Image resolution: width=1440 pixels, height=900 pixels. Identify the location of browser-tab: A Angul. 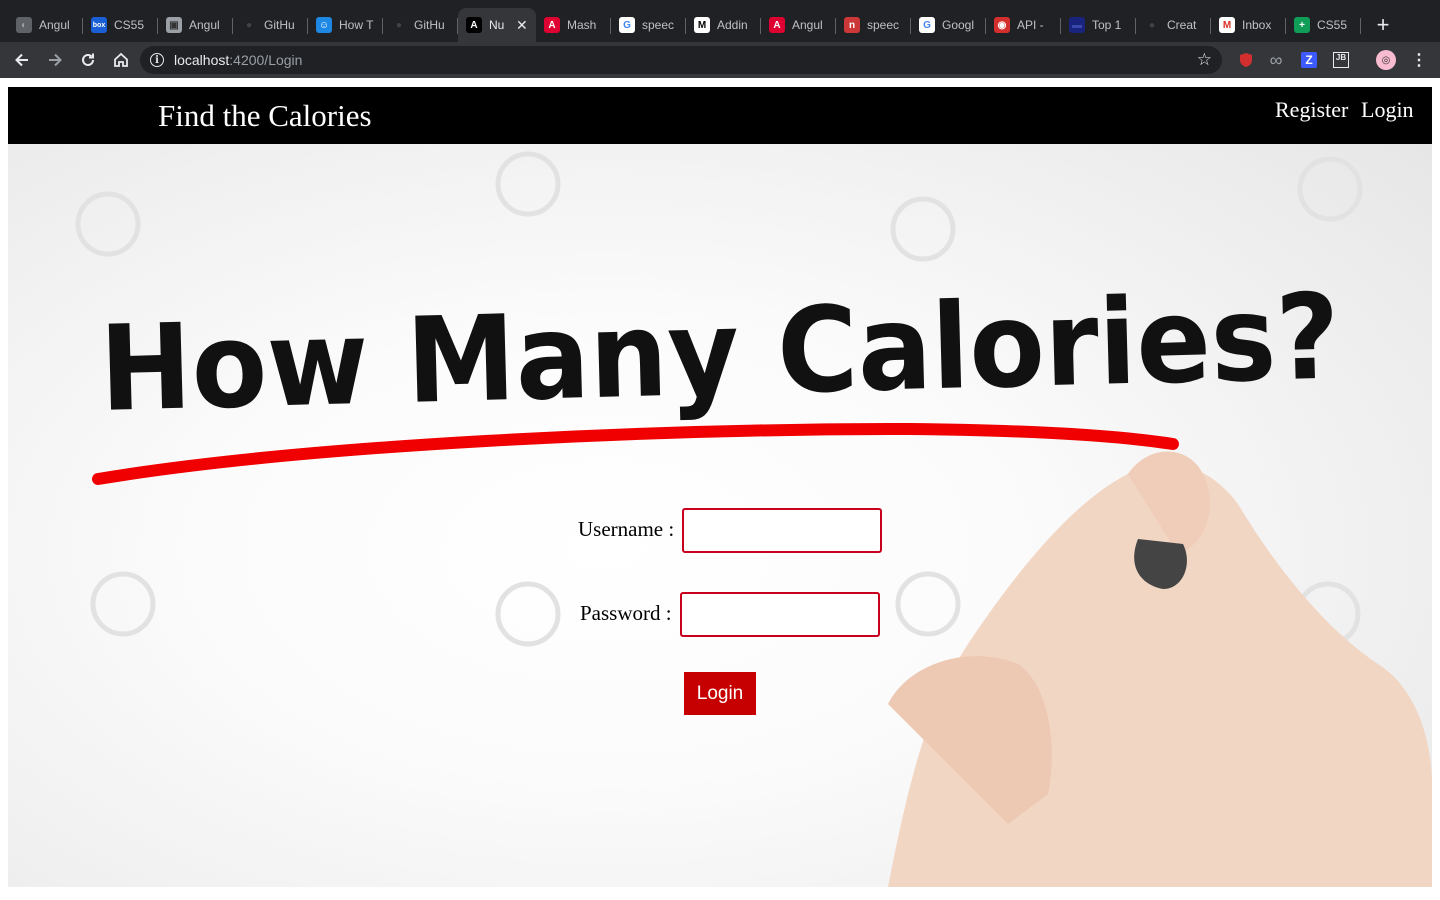
(798, 25).